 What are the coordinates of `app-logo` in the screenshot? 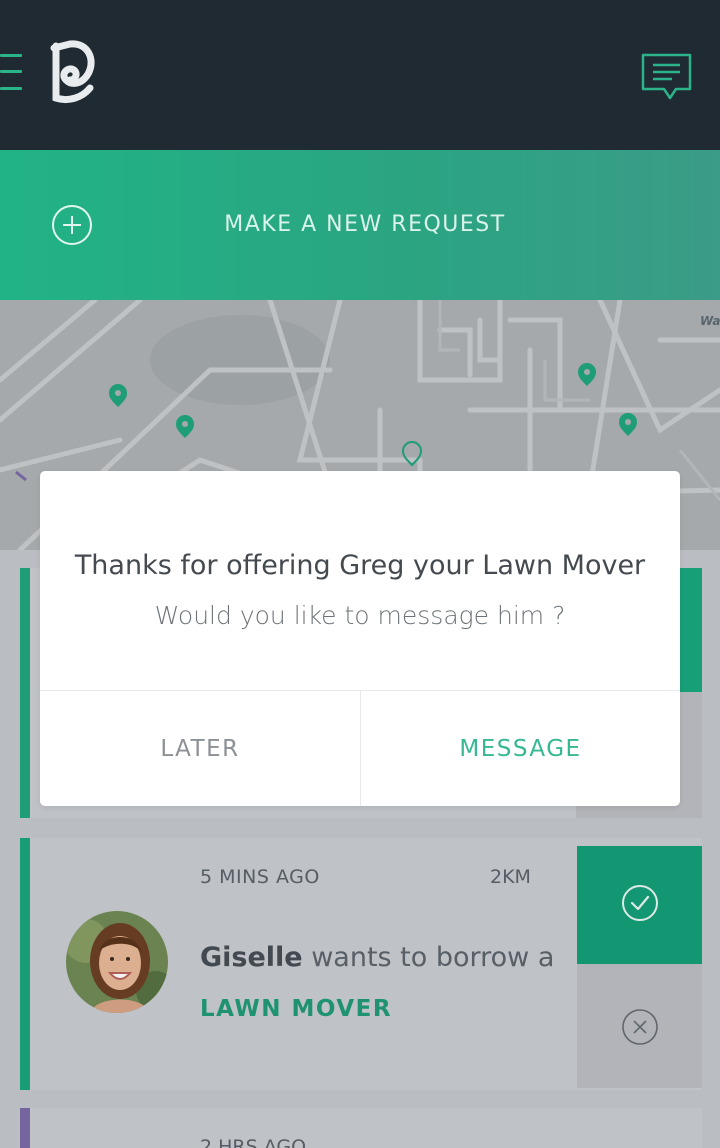 It's located at (72, 73).